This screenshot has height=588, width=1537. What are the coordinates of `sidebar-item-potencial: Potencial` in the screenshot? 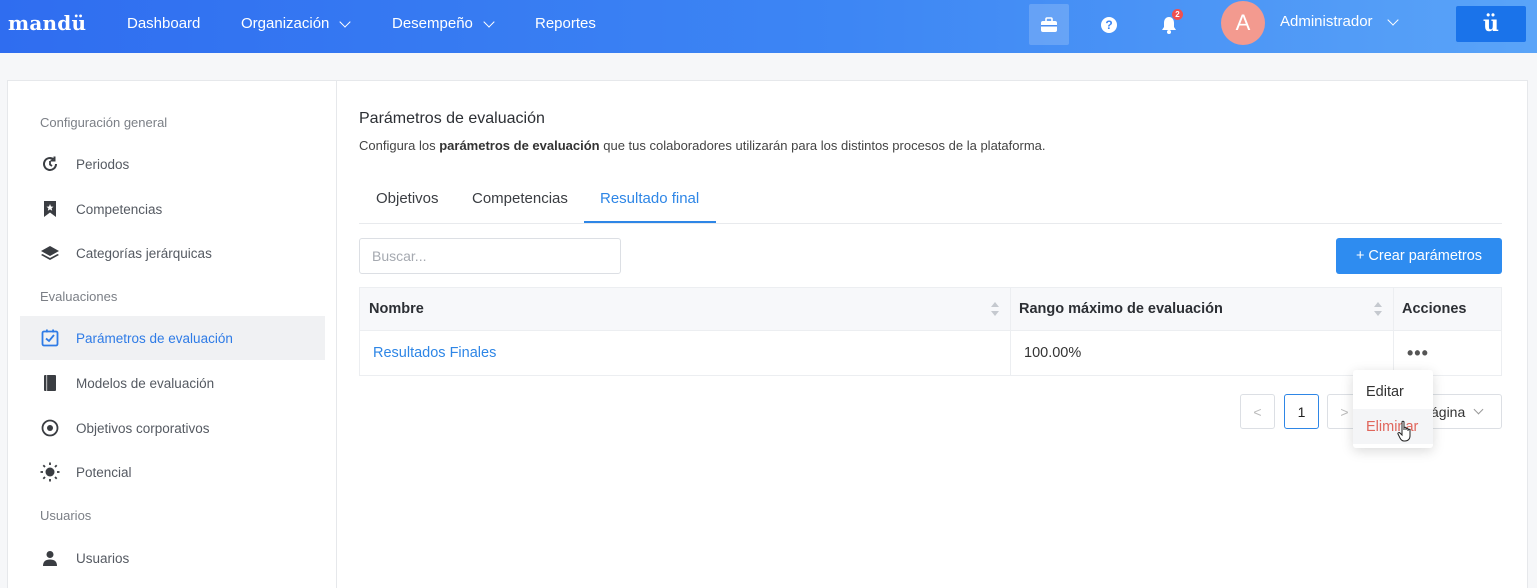 It's located at (172, 472).